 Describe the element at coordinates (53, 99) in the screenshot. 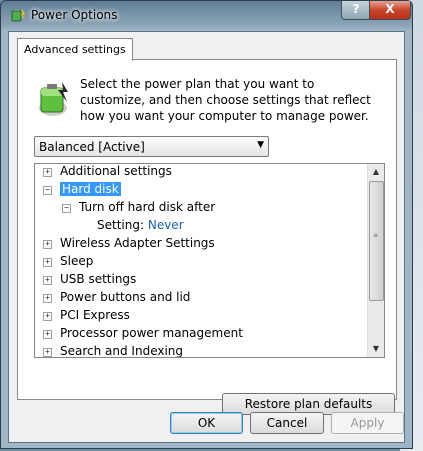

I see `battery-power-icon` at that location.